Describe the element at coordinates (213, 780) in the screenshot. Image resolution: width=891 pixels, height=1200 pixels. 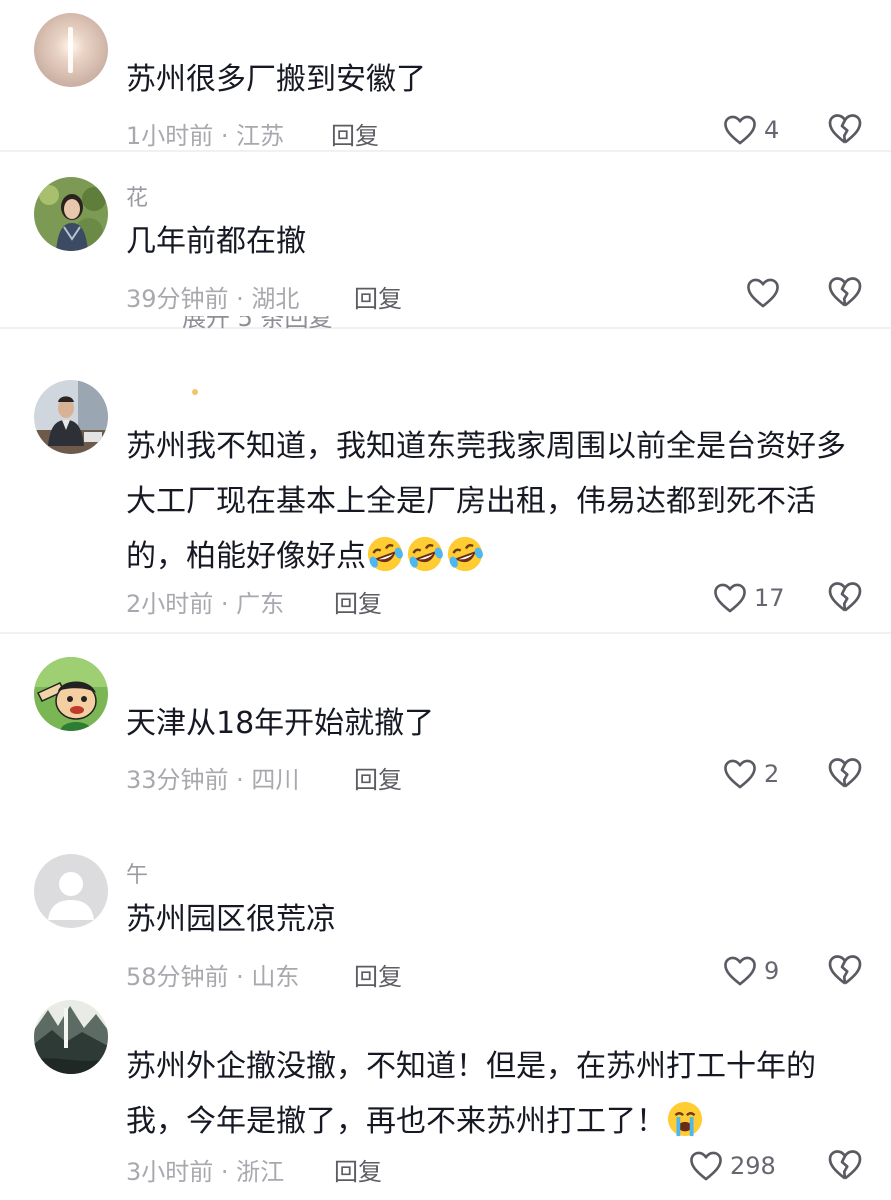
I see `comment-time-location: 33分钟前 · 四川` at that location.